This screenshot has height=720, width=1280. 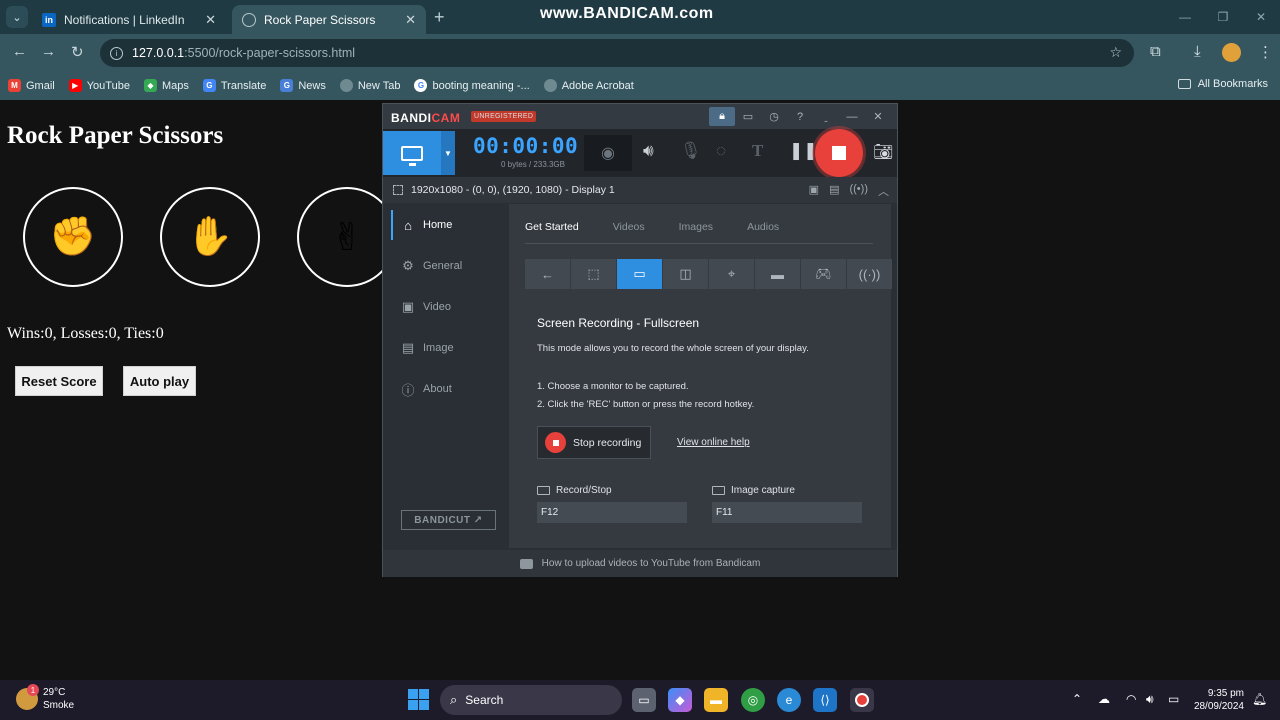 What do you see at coordinates (449, 225) in the screenshot?
I see `sidebar-item-home: ⌂ Home` at bounding box center [449, 225].